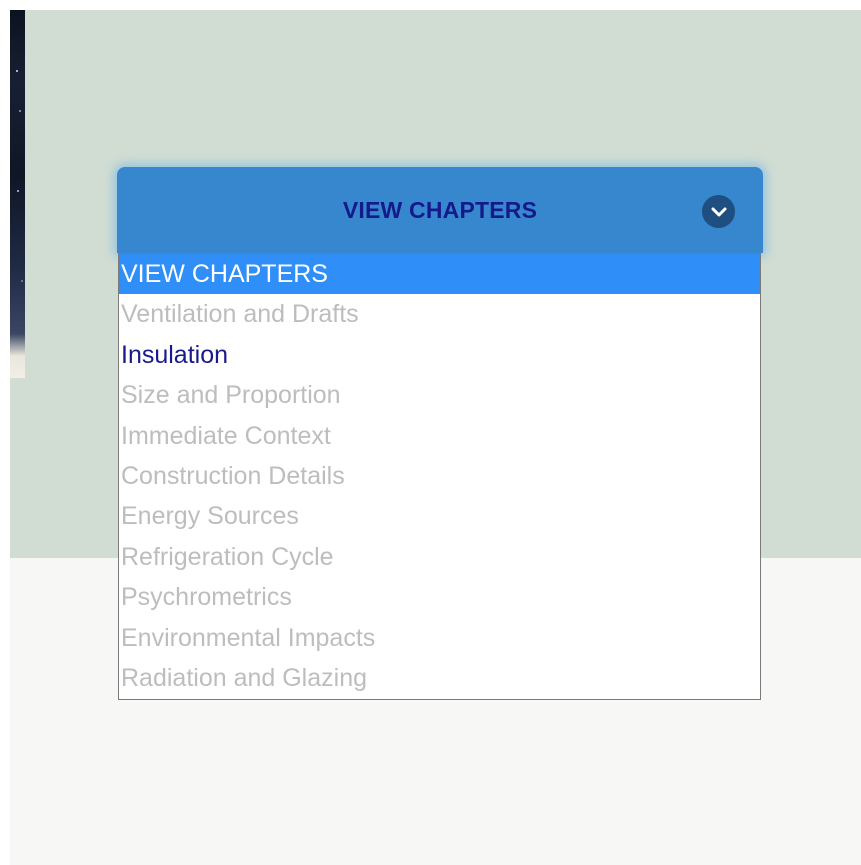  Describe the element at coordinates (439, 557) in the screenshot. I see `option-refrigeration-cycle: Refrigeration Cycle` at that location.